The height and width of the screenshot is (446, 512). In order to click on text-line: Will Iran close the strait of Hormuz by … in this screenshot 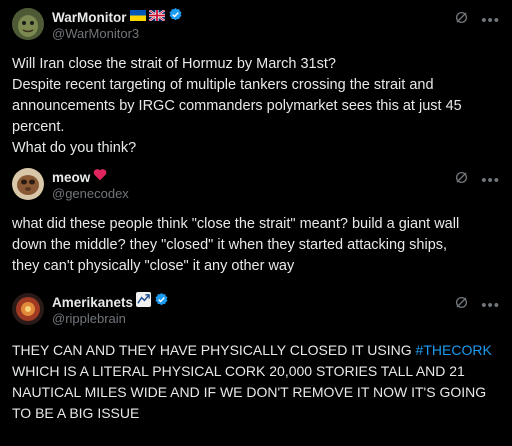, I will do `click(174, 64)`.